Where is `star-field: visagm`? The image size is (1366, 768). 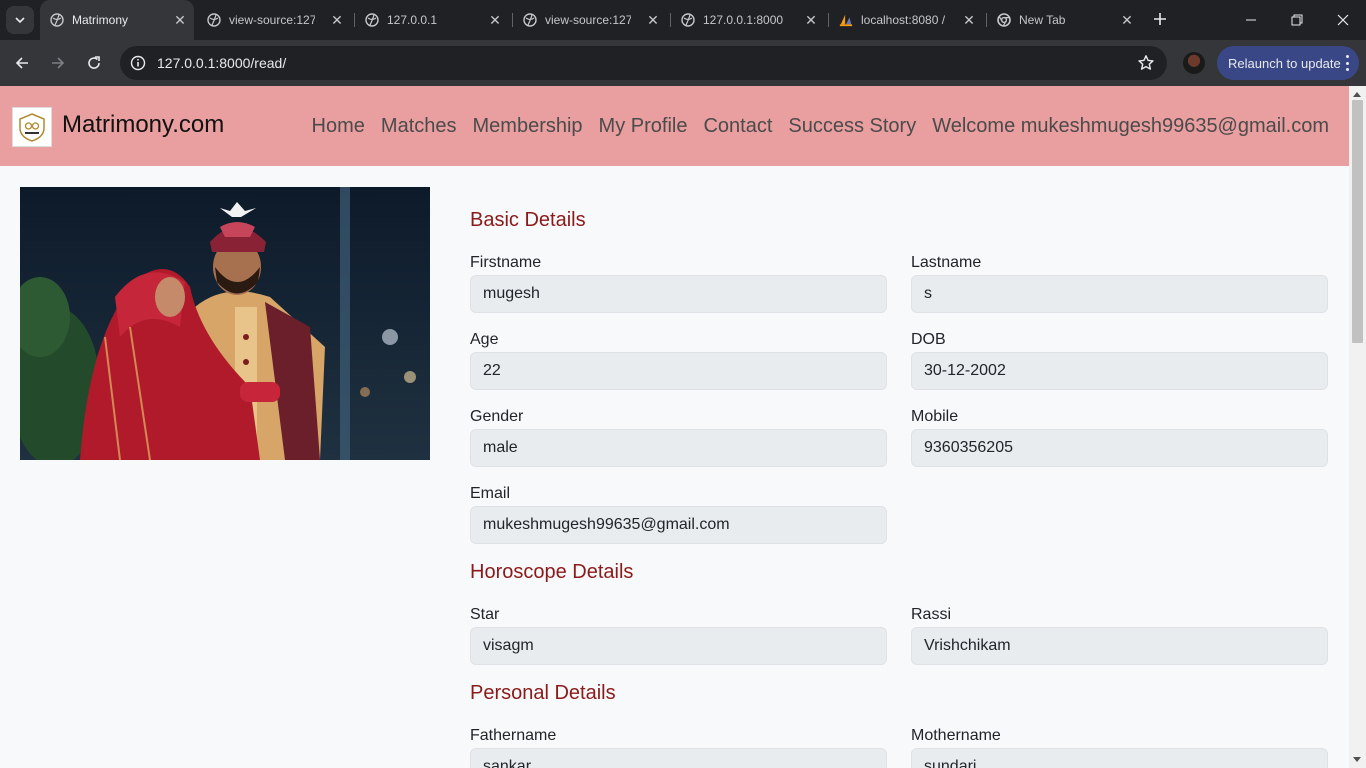
star-field: visagm is located at coordinates (678, 646).